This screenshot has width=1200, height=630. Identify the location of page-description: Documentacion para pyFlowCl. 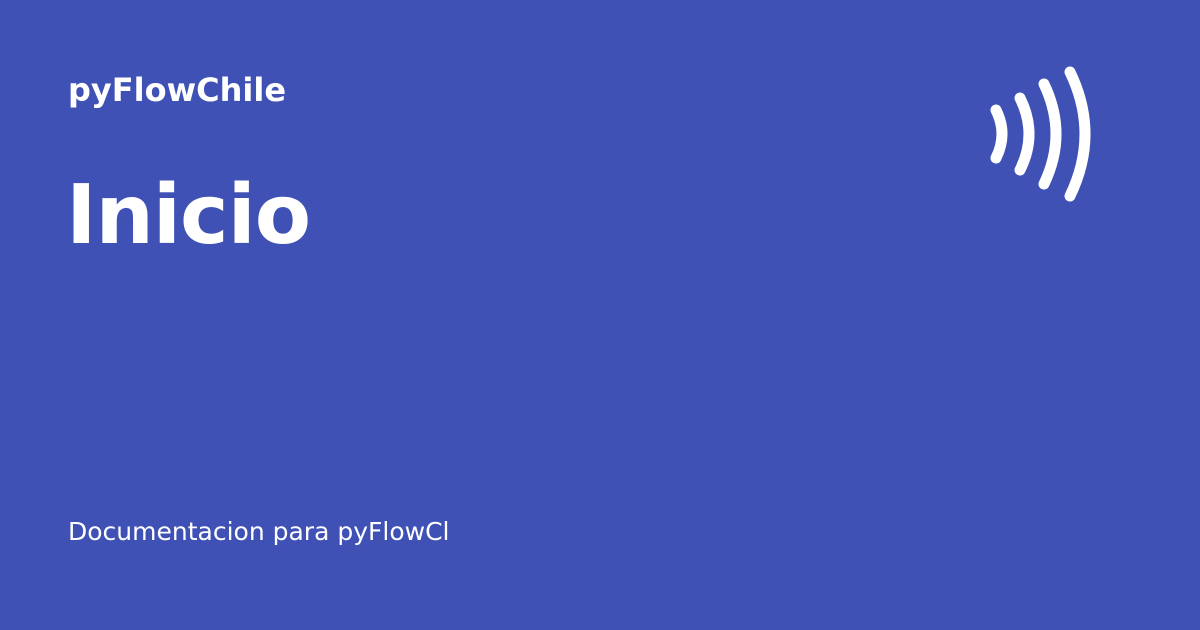
(259, 531).